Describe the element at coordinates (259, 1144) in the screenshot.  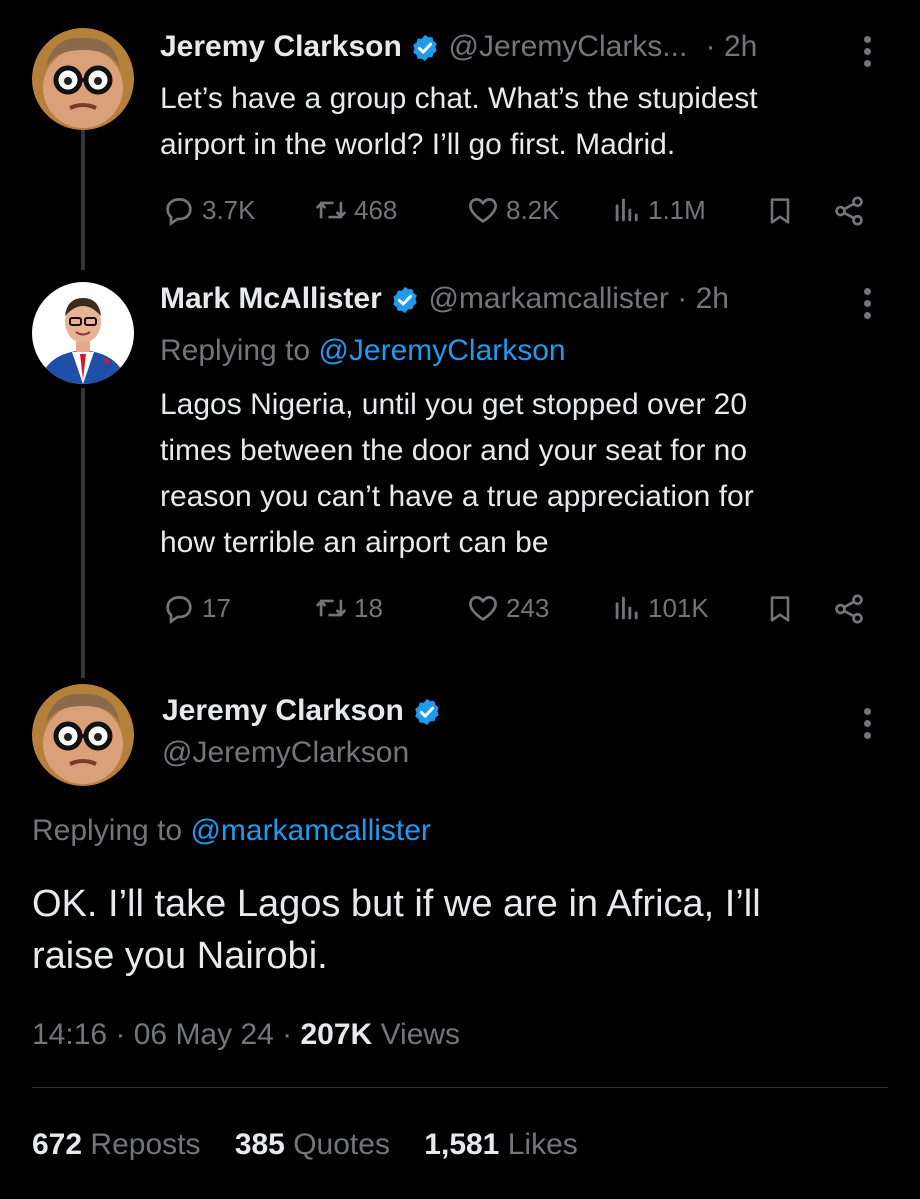
I see `quotes-count: 385` at that location.